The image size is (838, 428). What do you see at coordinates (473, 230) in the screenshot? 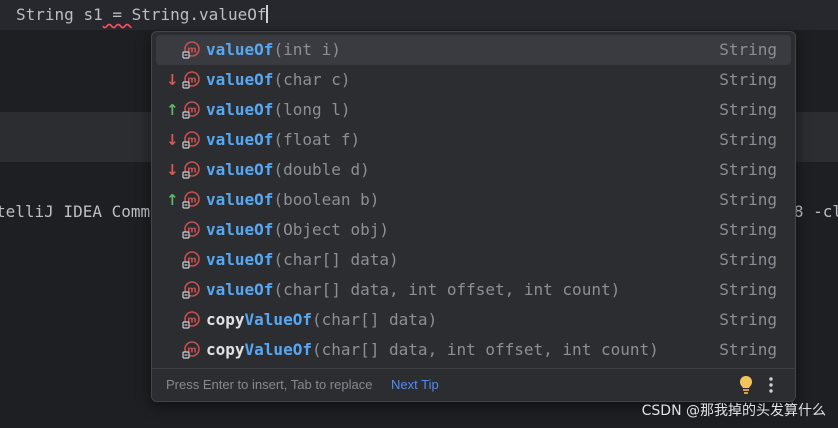
I see `completion-item: m valueOf(Object obj) String` at bounding box center [473, 230].